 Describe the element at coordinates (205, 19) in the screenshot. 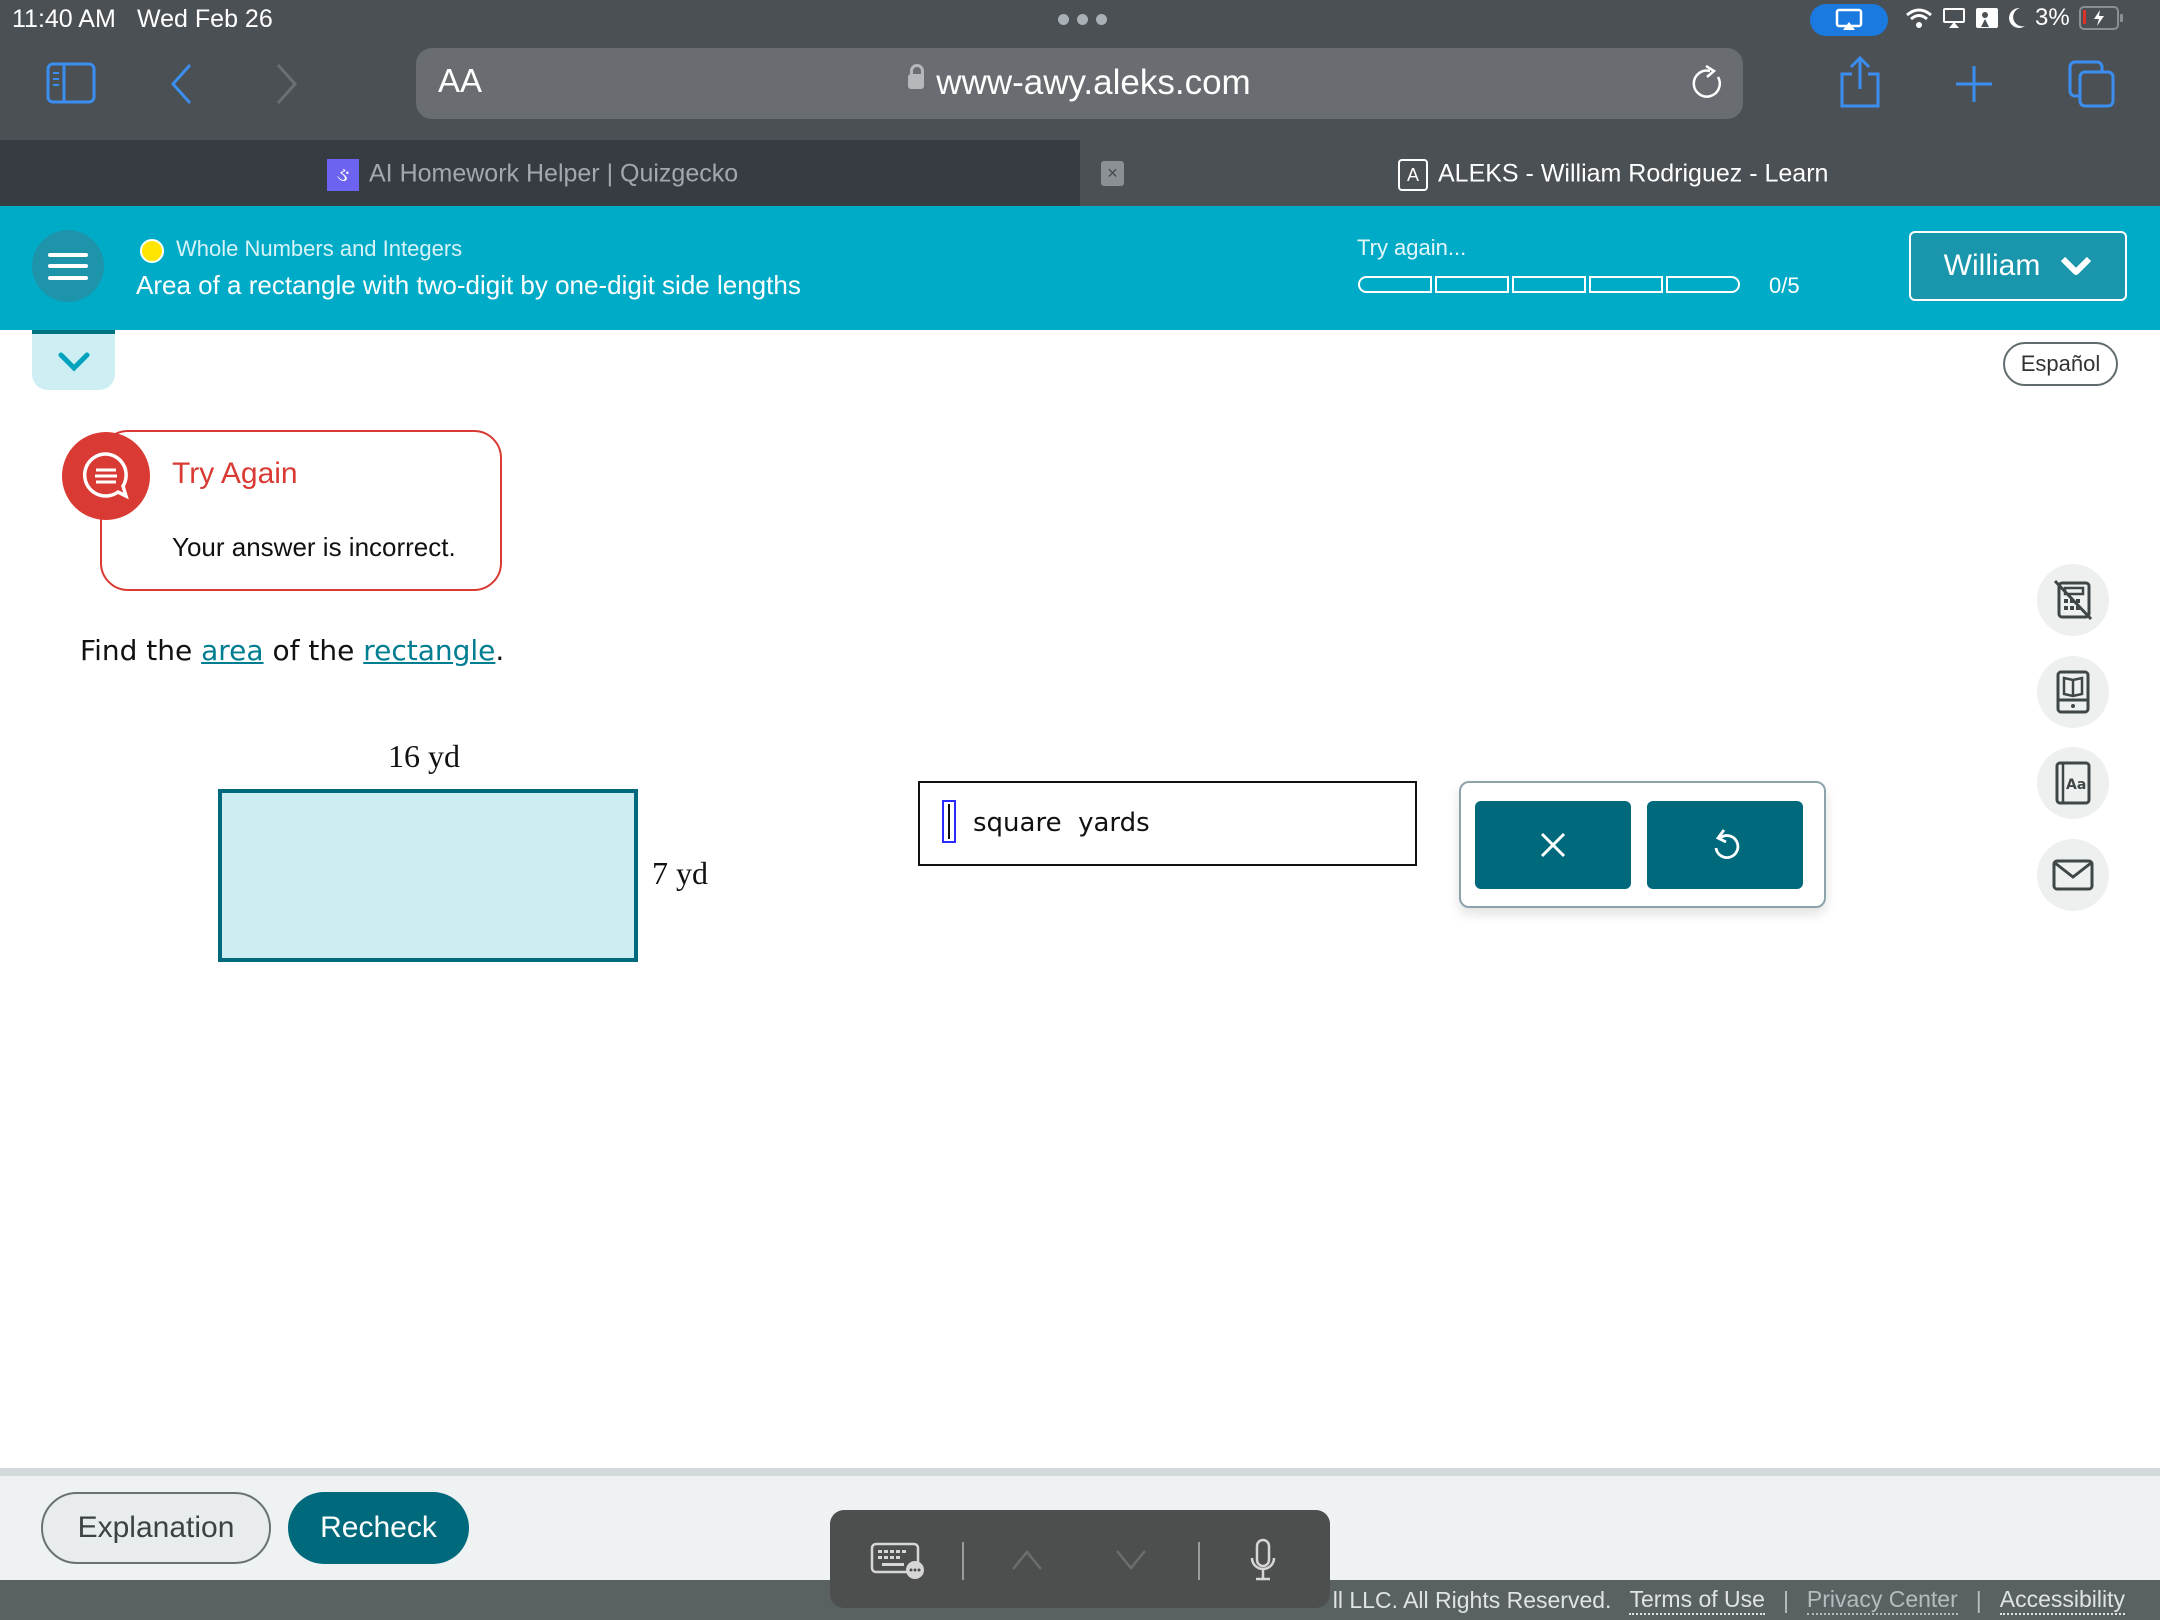

I see `status-date: Wed Feb 26` at that location.